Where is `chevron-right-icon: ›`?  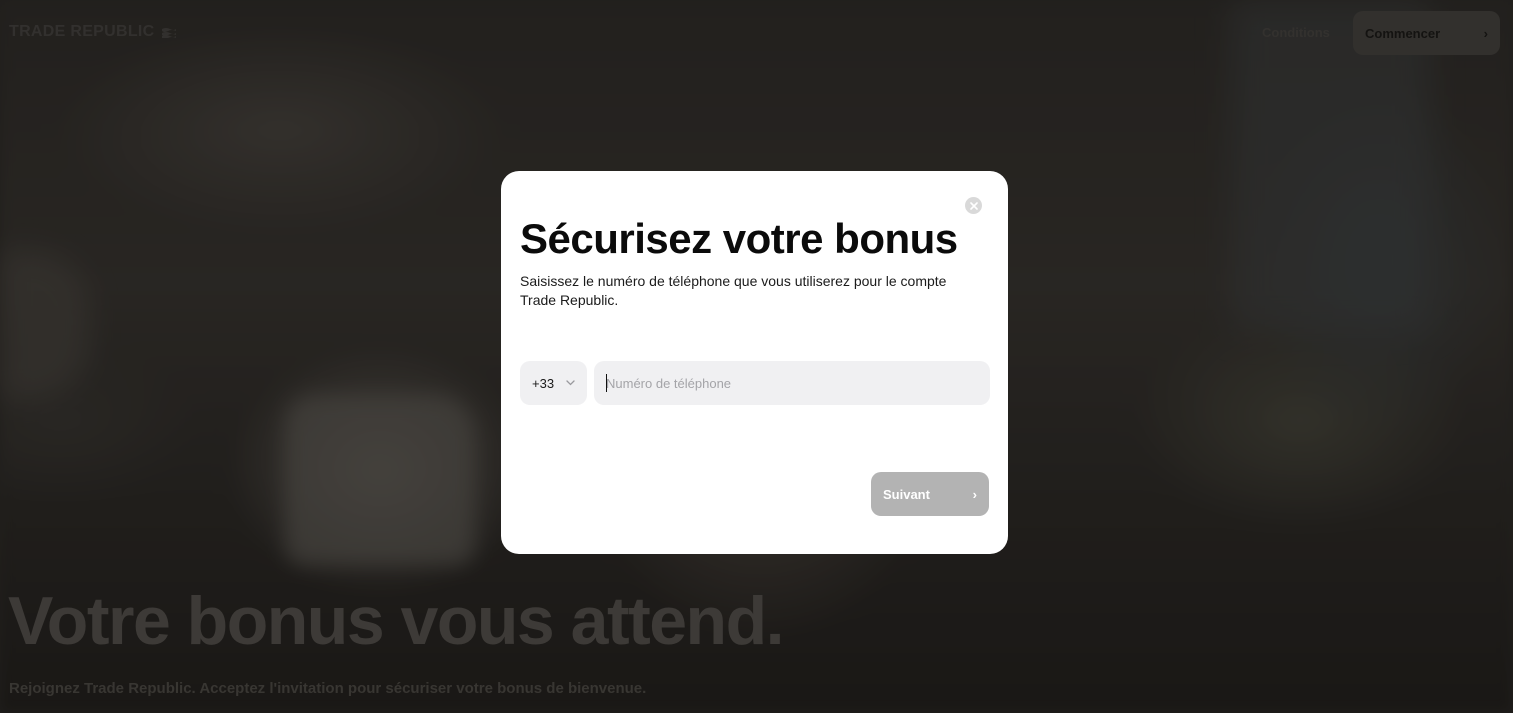
chevron-right-icon: › is located at coordinates (974, 494).